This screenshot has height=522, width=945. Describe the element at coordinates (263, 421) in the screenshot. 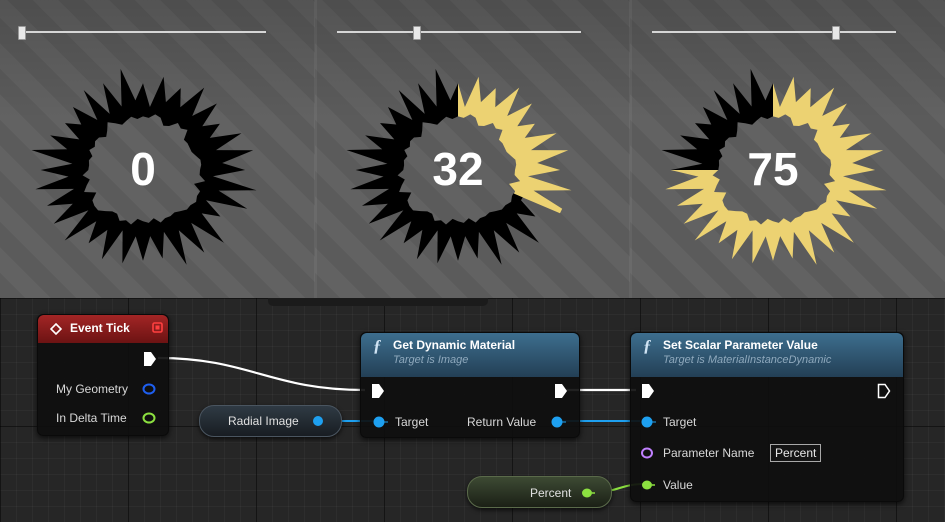

I see `variable-label: Radial Image` at that location.